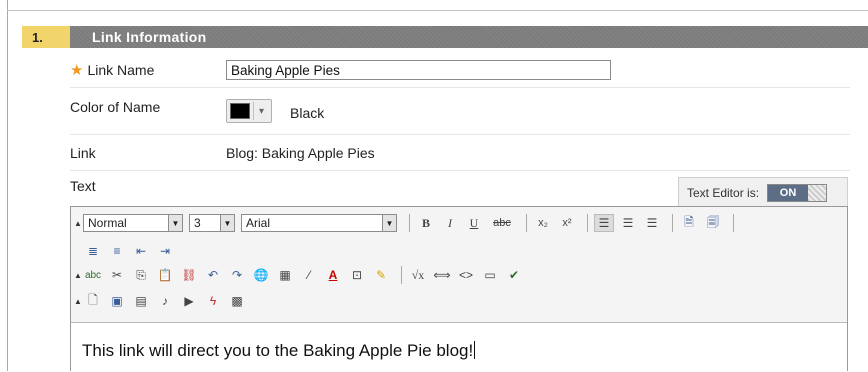  Describe the element at coordinates (490, 275) in the screenshot. I see `preview-icon: ▭` at that location.